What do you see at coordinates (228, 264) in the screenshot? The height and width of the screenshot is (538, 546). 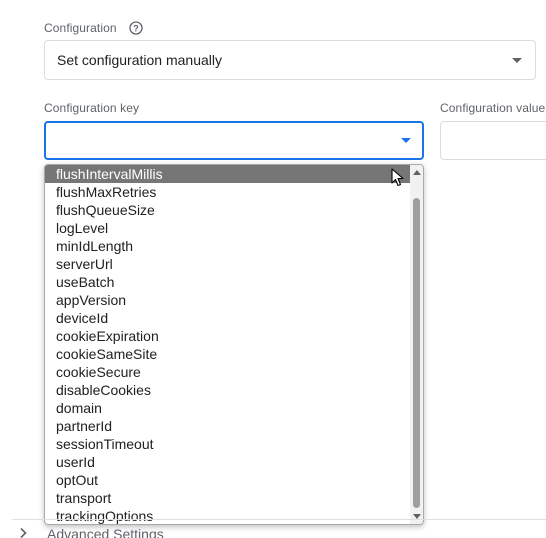 I see `dropdown-option: serverUrl` at bounding box center [228, 264].